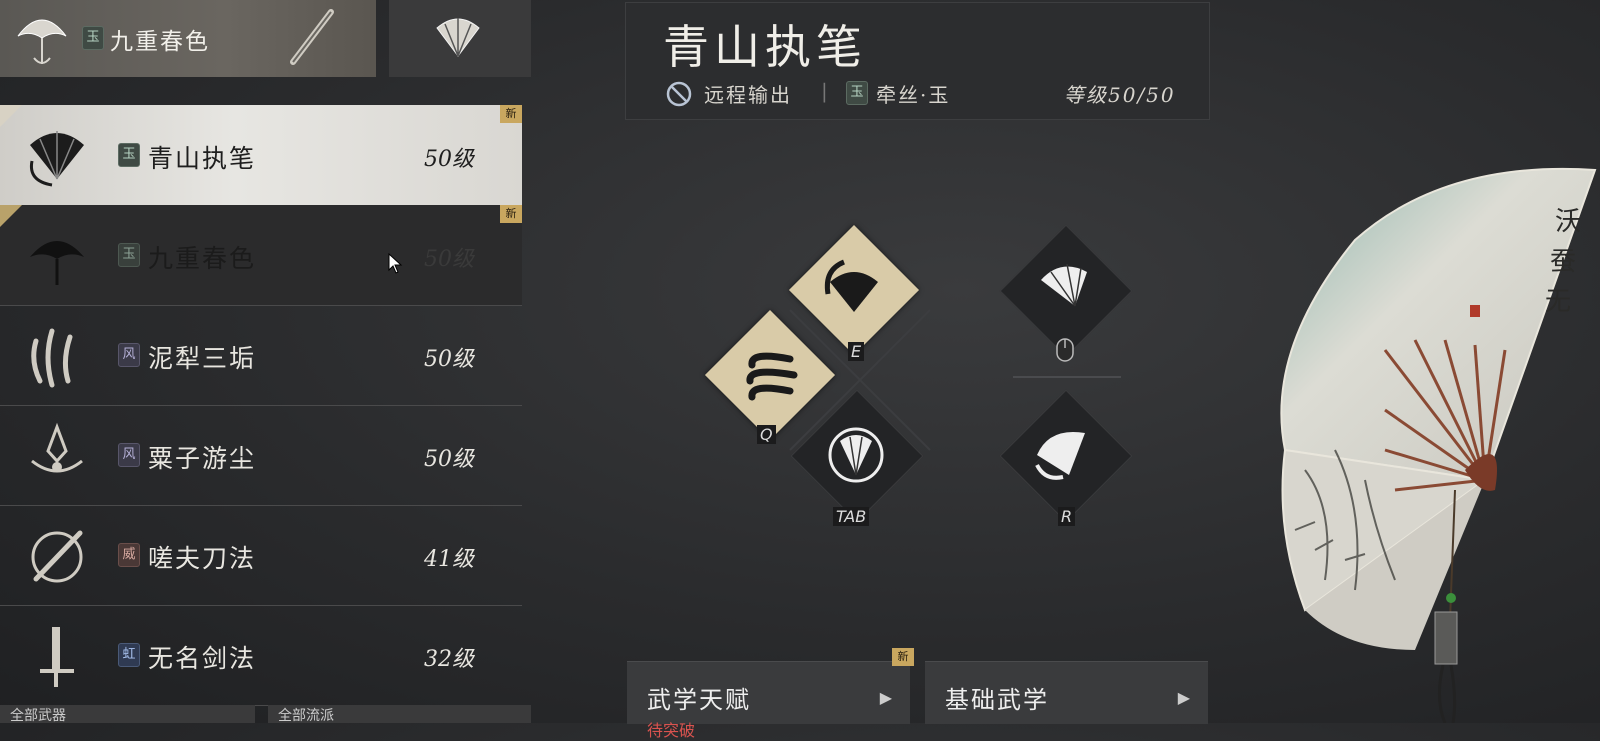  What do you see at coordinates (129, 555) in the screenshot?
I see `grade-badge: 威` at bounding box center [129, 555].